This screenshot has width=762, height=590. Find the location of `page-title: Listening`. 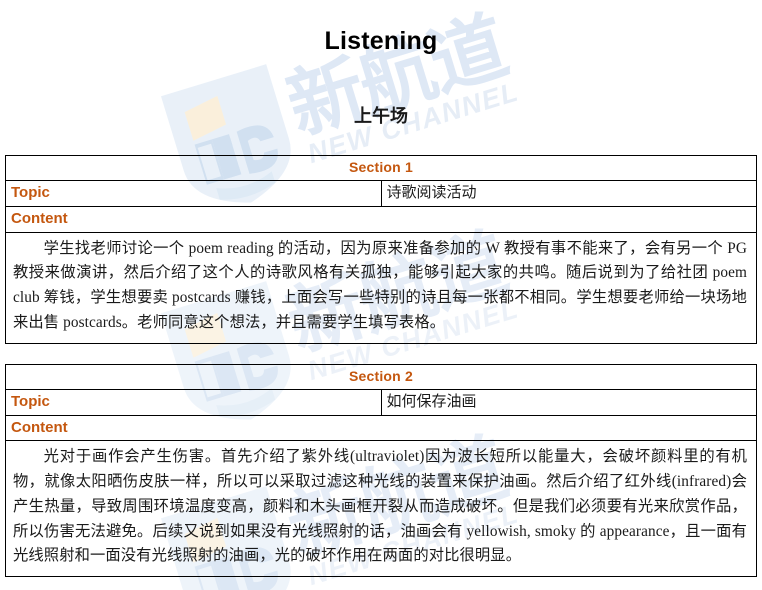

page-title: Listening is located at coordinates (381, 41).